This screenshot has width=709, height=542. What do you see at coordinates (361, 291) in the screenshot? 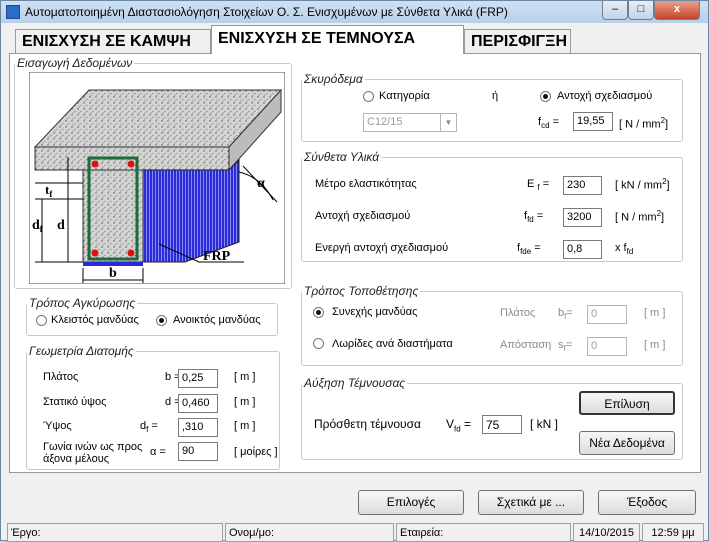
I see `placement-legend: Τρόπος Τοποθέτησης` at bounding box center [361, 291].